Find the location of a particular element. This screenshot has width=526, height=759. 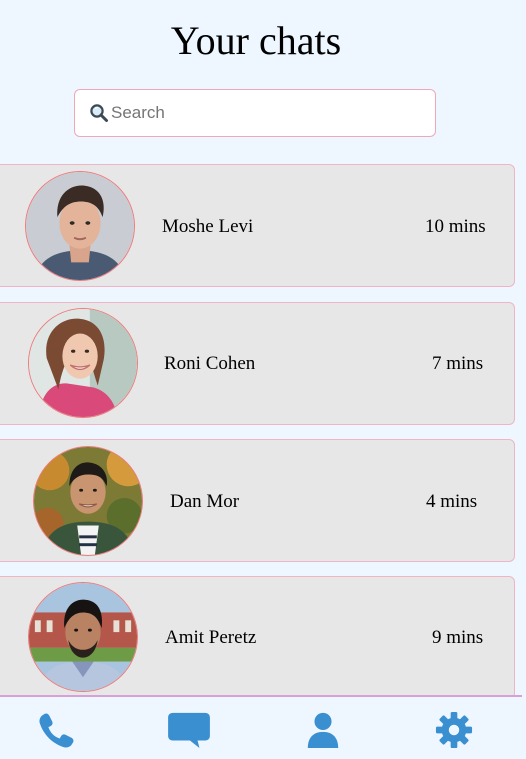

magnifying-glass-icon is located at coordinates (99, 113).